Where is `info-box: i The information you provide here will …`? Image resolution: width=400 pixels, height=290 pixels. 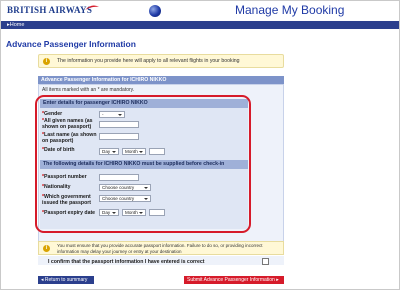 info-box: i The information you provide here will … is located at coordinates (161, 61).